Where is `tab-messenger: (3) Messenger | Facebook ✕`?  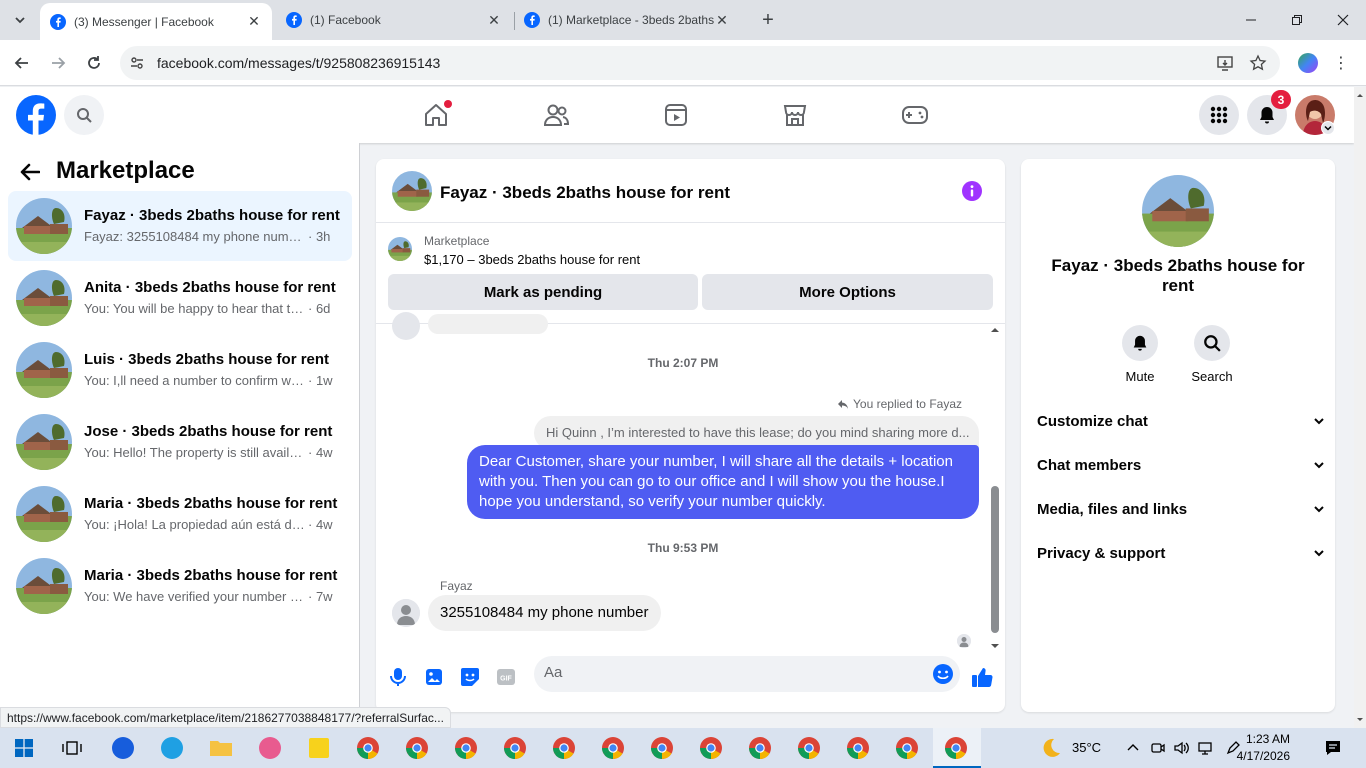 tab-messenger: (3) Messenger | Facebook ✕ is located at coordinates (156, 21).